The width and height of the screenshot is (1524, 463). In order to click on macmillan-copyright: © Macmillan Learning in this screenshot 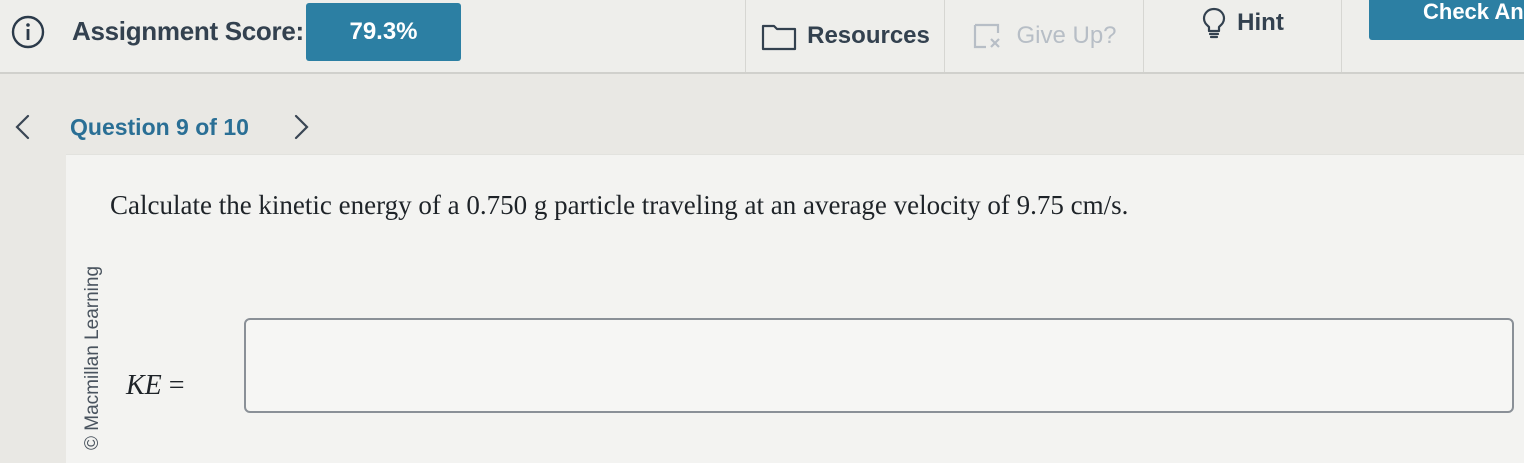, I will do `click(92, 357)`.